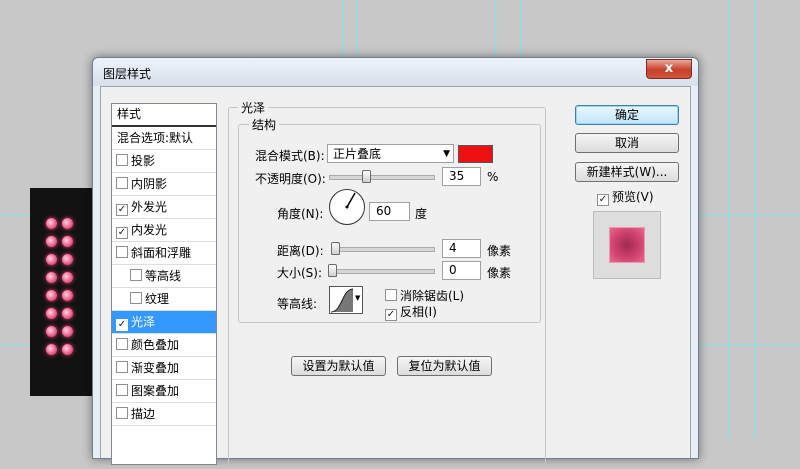 The height and width of the screenshot is (469, 800). I want to click on style-item: 内阴影, so click(164, 184).